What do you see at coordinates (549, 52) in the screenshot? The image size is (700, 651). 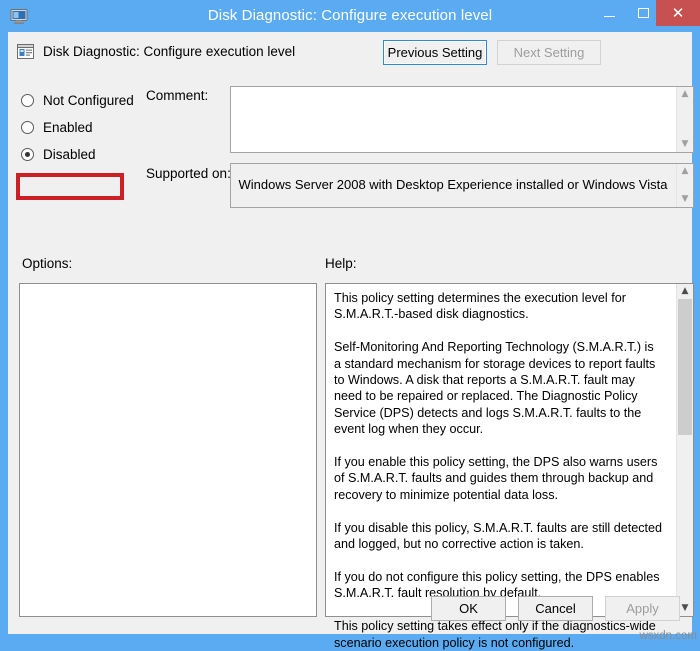 I see `next-setting-button: Next Setting` at bounding box center [549, 52].